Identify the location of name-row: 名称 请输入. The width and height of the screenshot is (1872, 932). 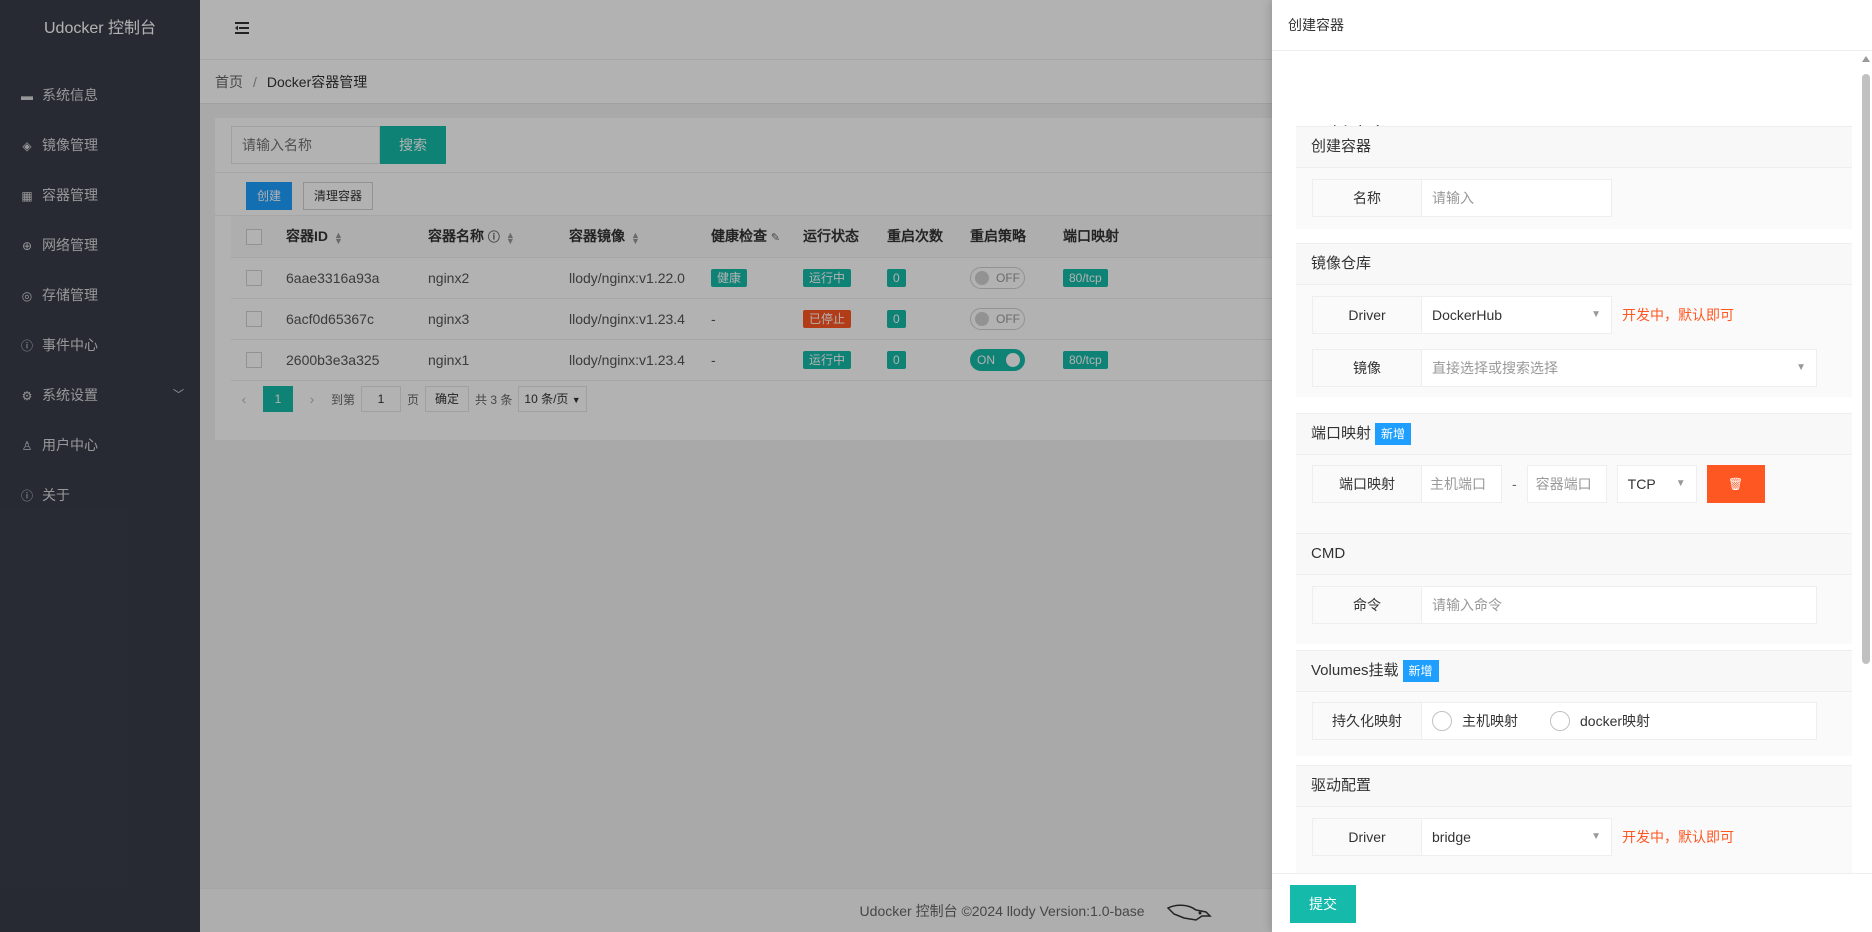
(1462, 198).